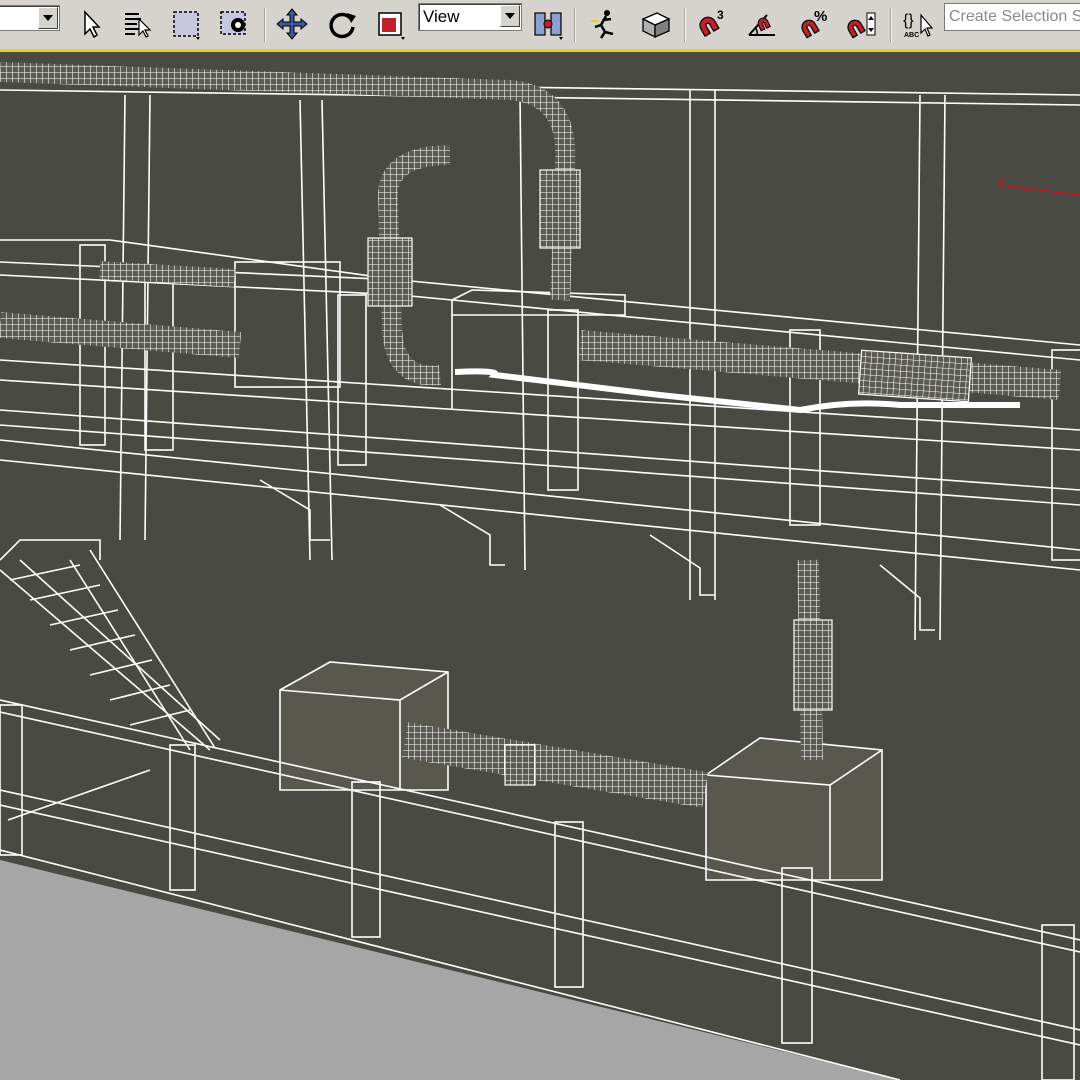 This screenshot has height=1080, width=1080. I want to click on rectangular-selection-button, so click(186, 24).